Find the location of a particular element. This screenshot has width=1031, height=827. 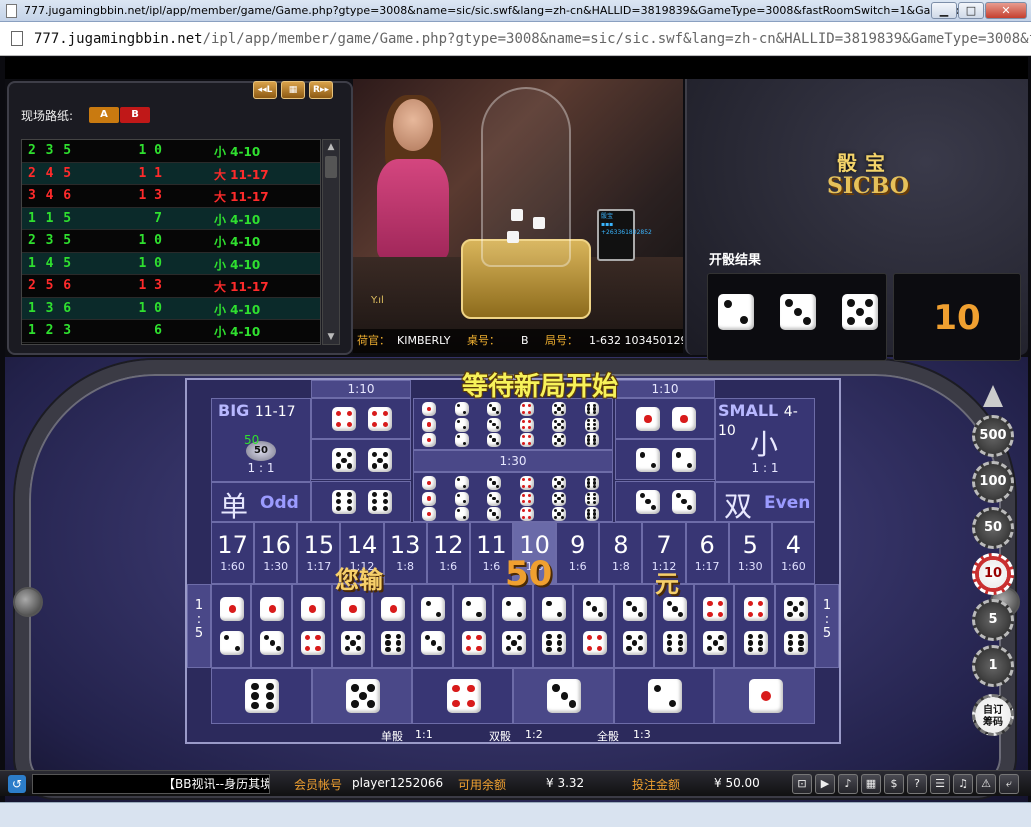

roadmap-sum: 1 3 is located at coordinates (150, 285).